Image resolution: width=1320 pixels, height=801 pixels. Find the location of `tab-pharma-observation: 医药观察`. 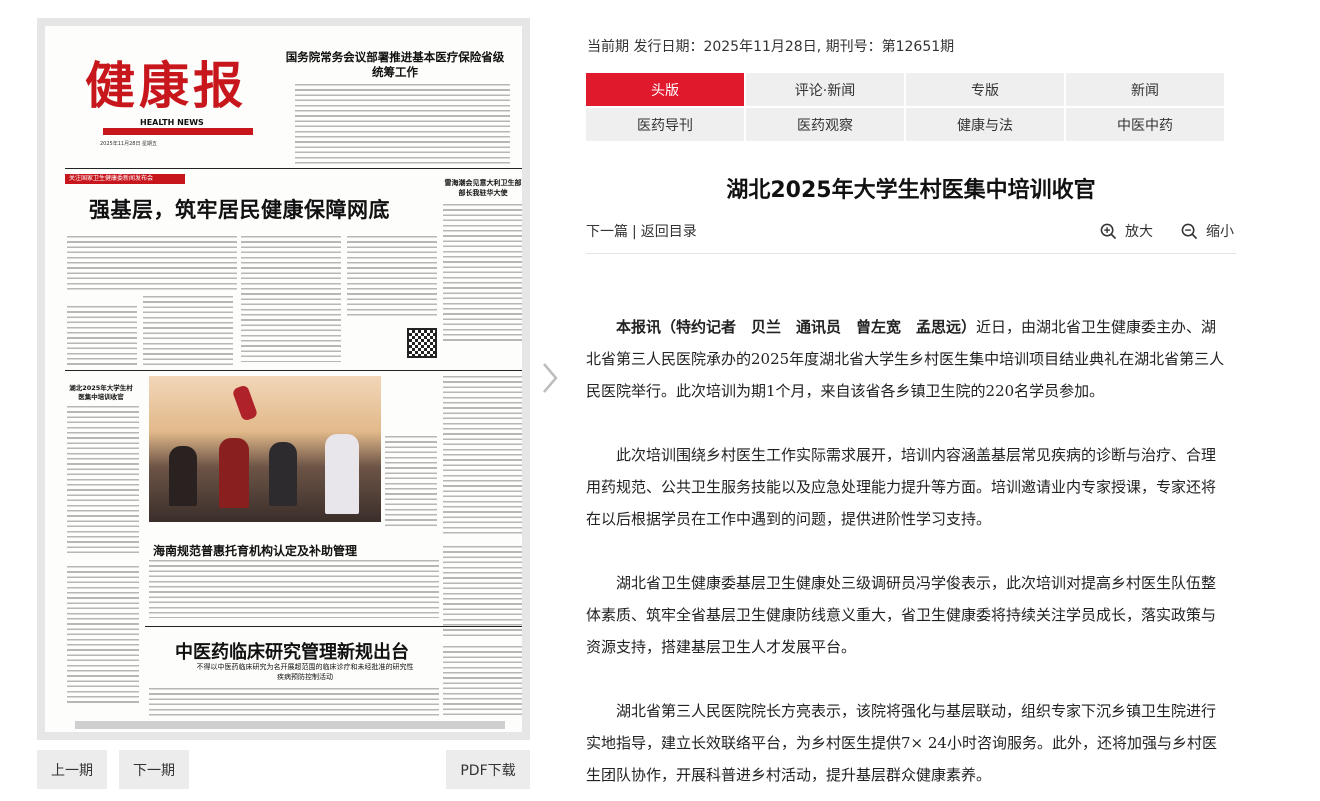

tab-pharma-observation: 医药观察 is located at coordinates (825, 124).